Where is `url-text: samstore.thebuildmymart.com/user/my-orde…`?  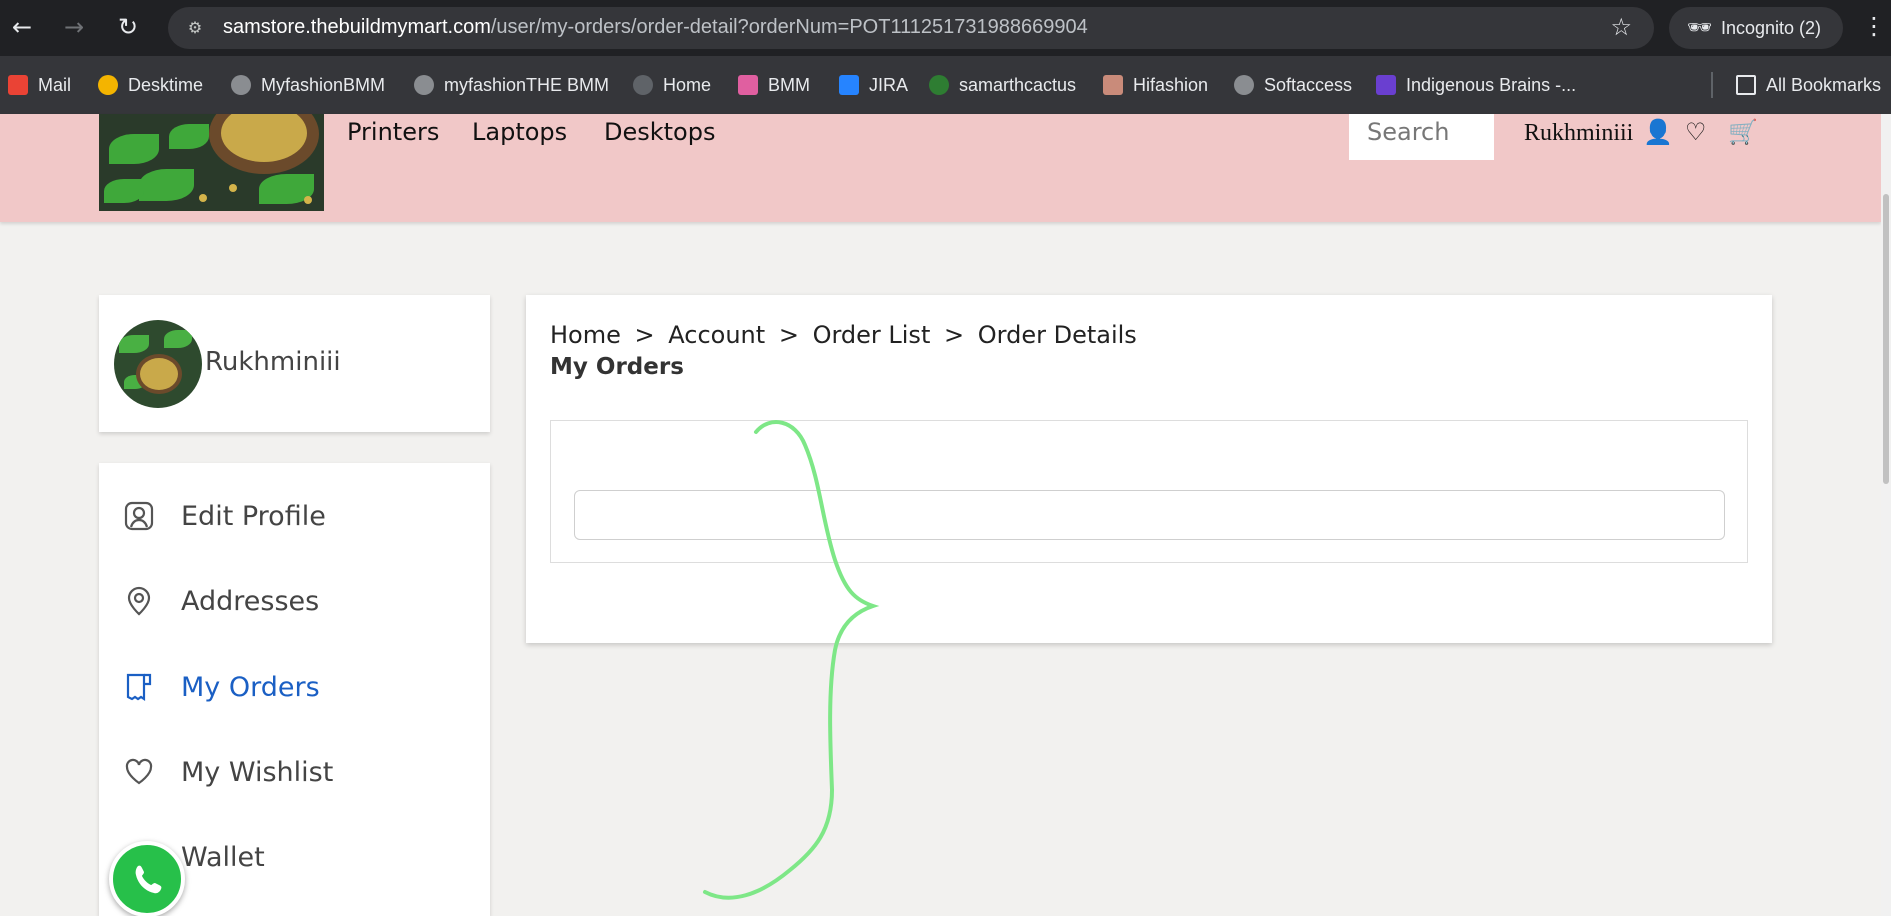
url-text: samstore.thebuildmymart.com/user/my-orde… is located at coordinates (655, 27).